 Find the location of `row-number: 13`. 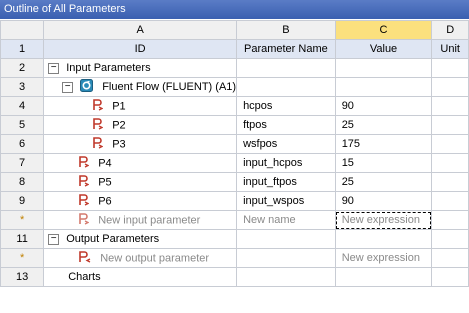

row-number: 13 is located at coordinates (22, 277).